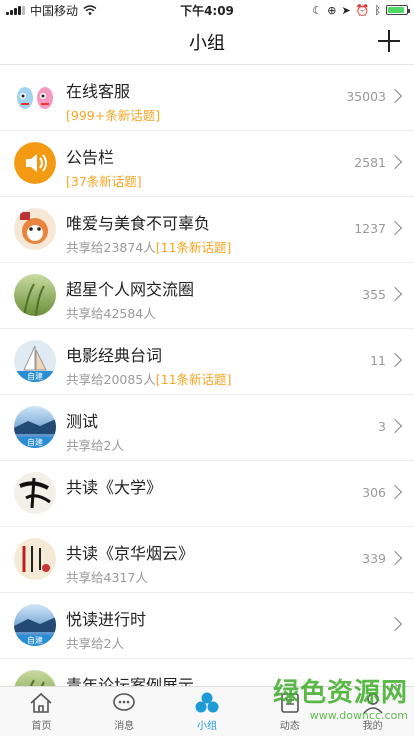 Image resolution: width=414 pixels, height=736 pixels. What do you see at coordinates (54, 10) in the screenshot?
I see `carrier-name: 中国移动` at bounding box center [54, 10].